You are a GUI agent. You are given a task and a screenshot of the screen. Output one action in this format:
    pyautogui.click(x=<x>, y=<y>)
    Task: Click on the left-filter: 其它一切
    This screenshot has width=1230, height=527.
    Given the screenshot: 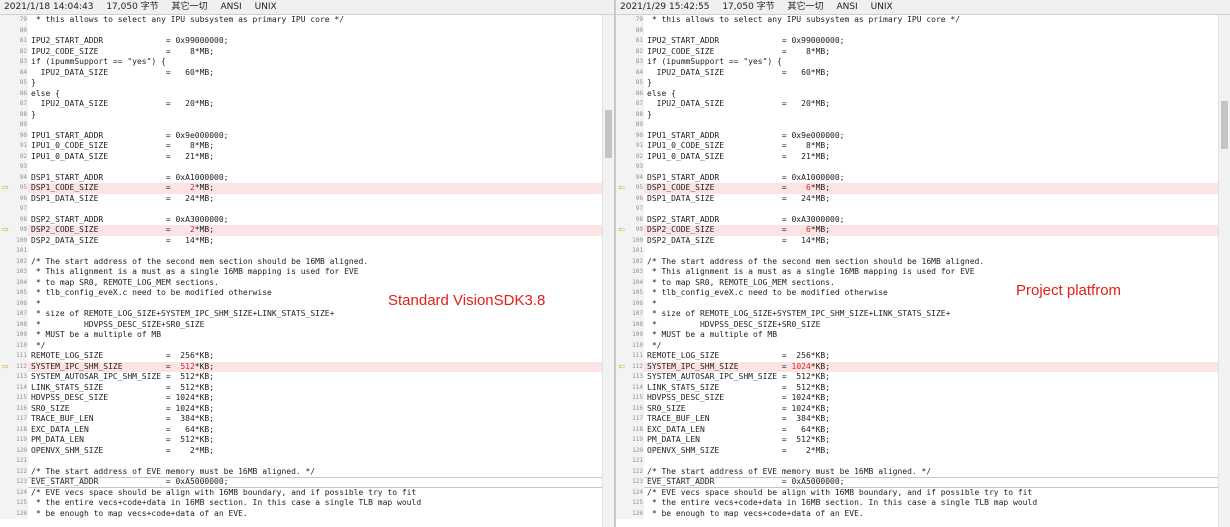 What is the action you would take?
    pyautogui.click(x=190, y=7)
    